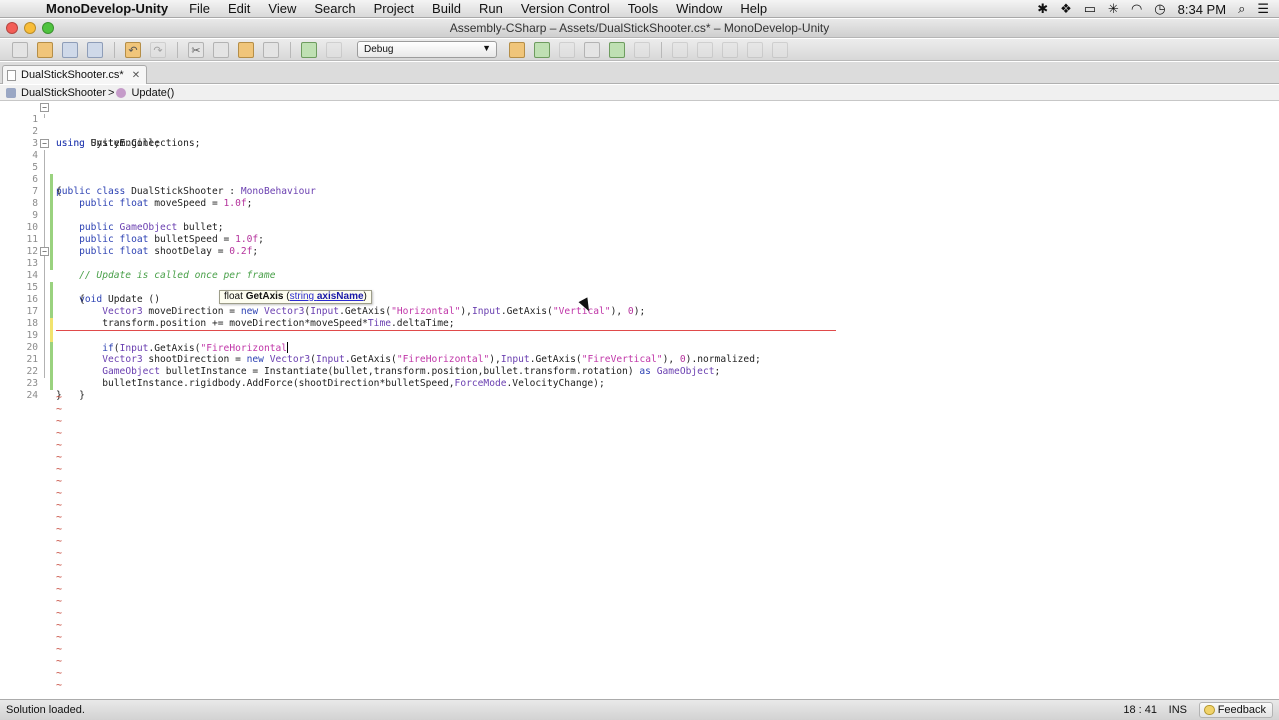  Describe the element at coordinates (1042, 9) in the screenshot. I see `gear-icon: ✱` at that location.